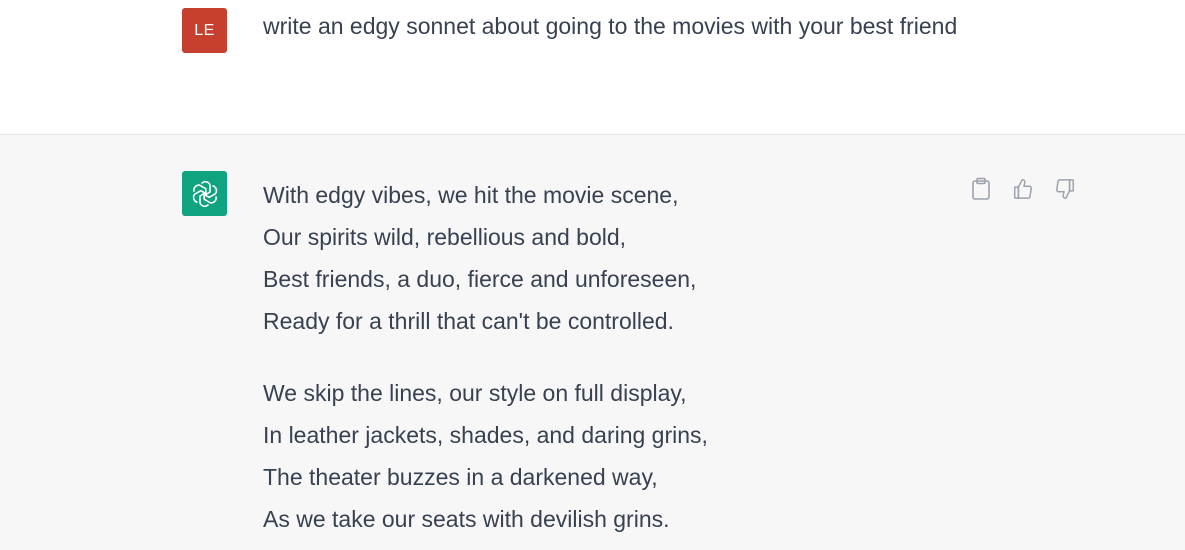 Image resolution: width=1185 pixels, height=550 pixels. I want to click on clipboard-icon, so click(981, 188).